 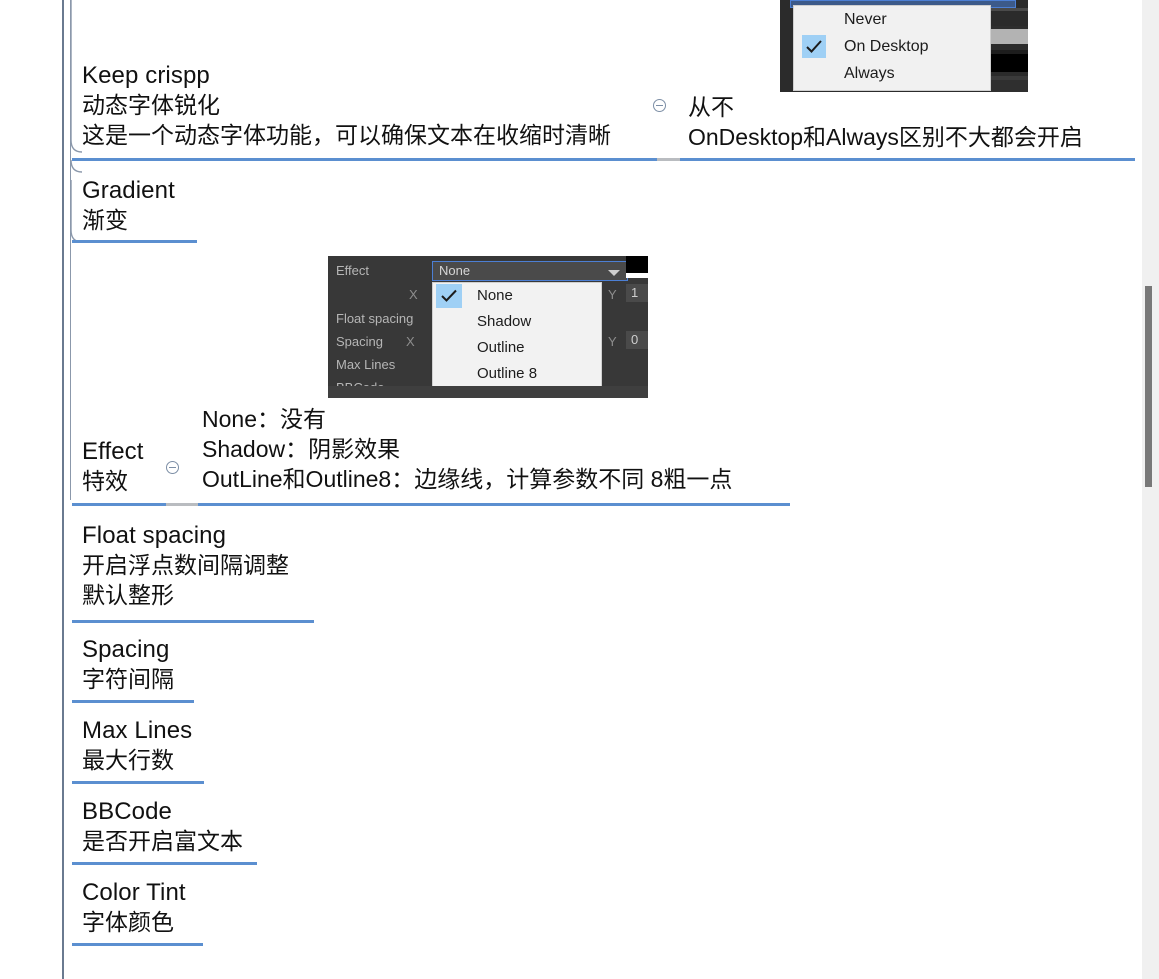 I want to click on inspector-label-y-top: Y, so click(x=612, y=294).